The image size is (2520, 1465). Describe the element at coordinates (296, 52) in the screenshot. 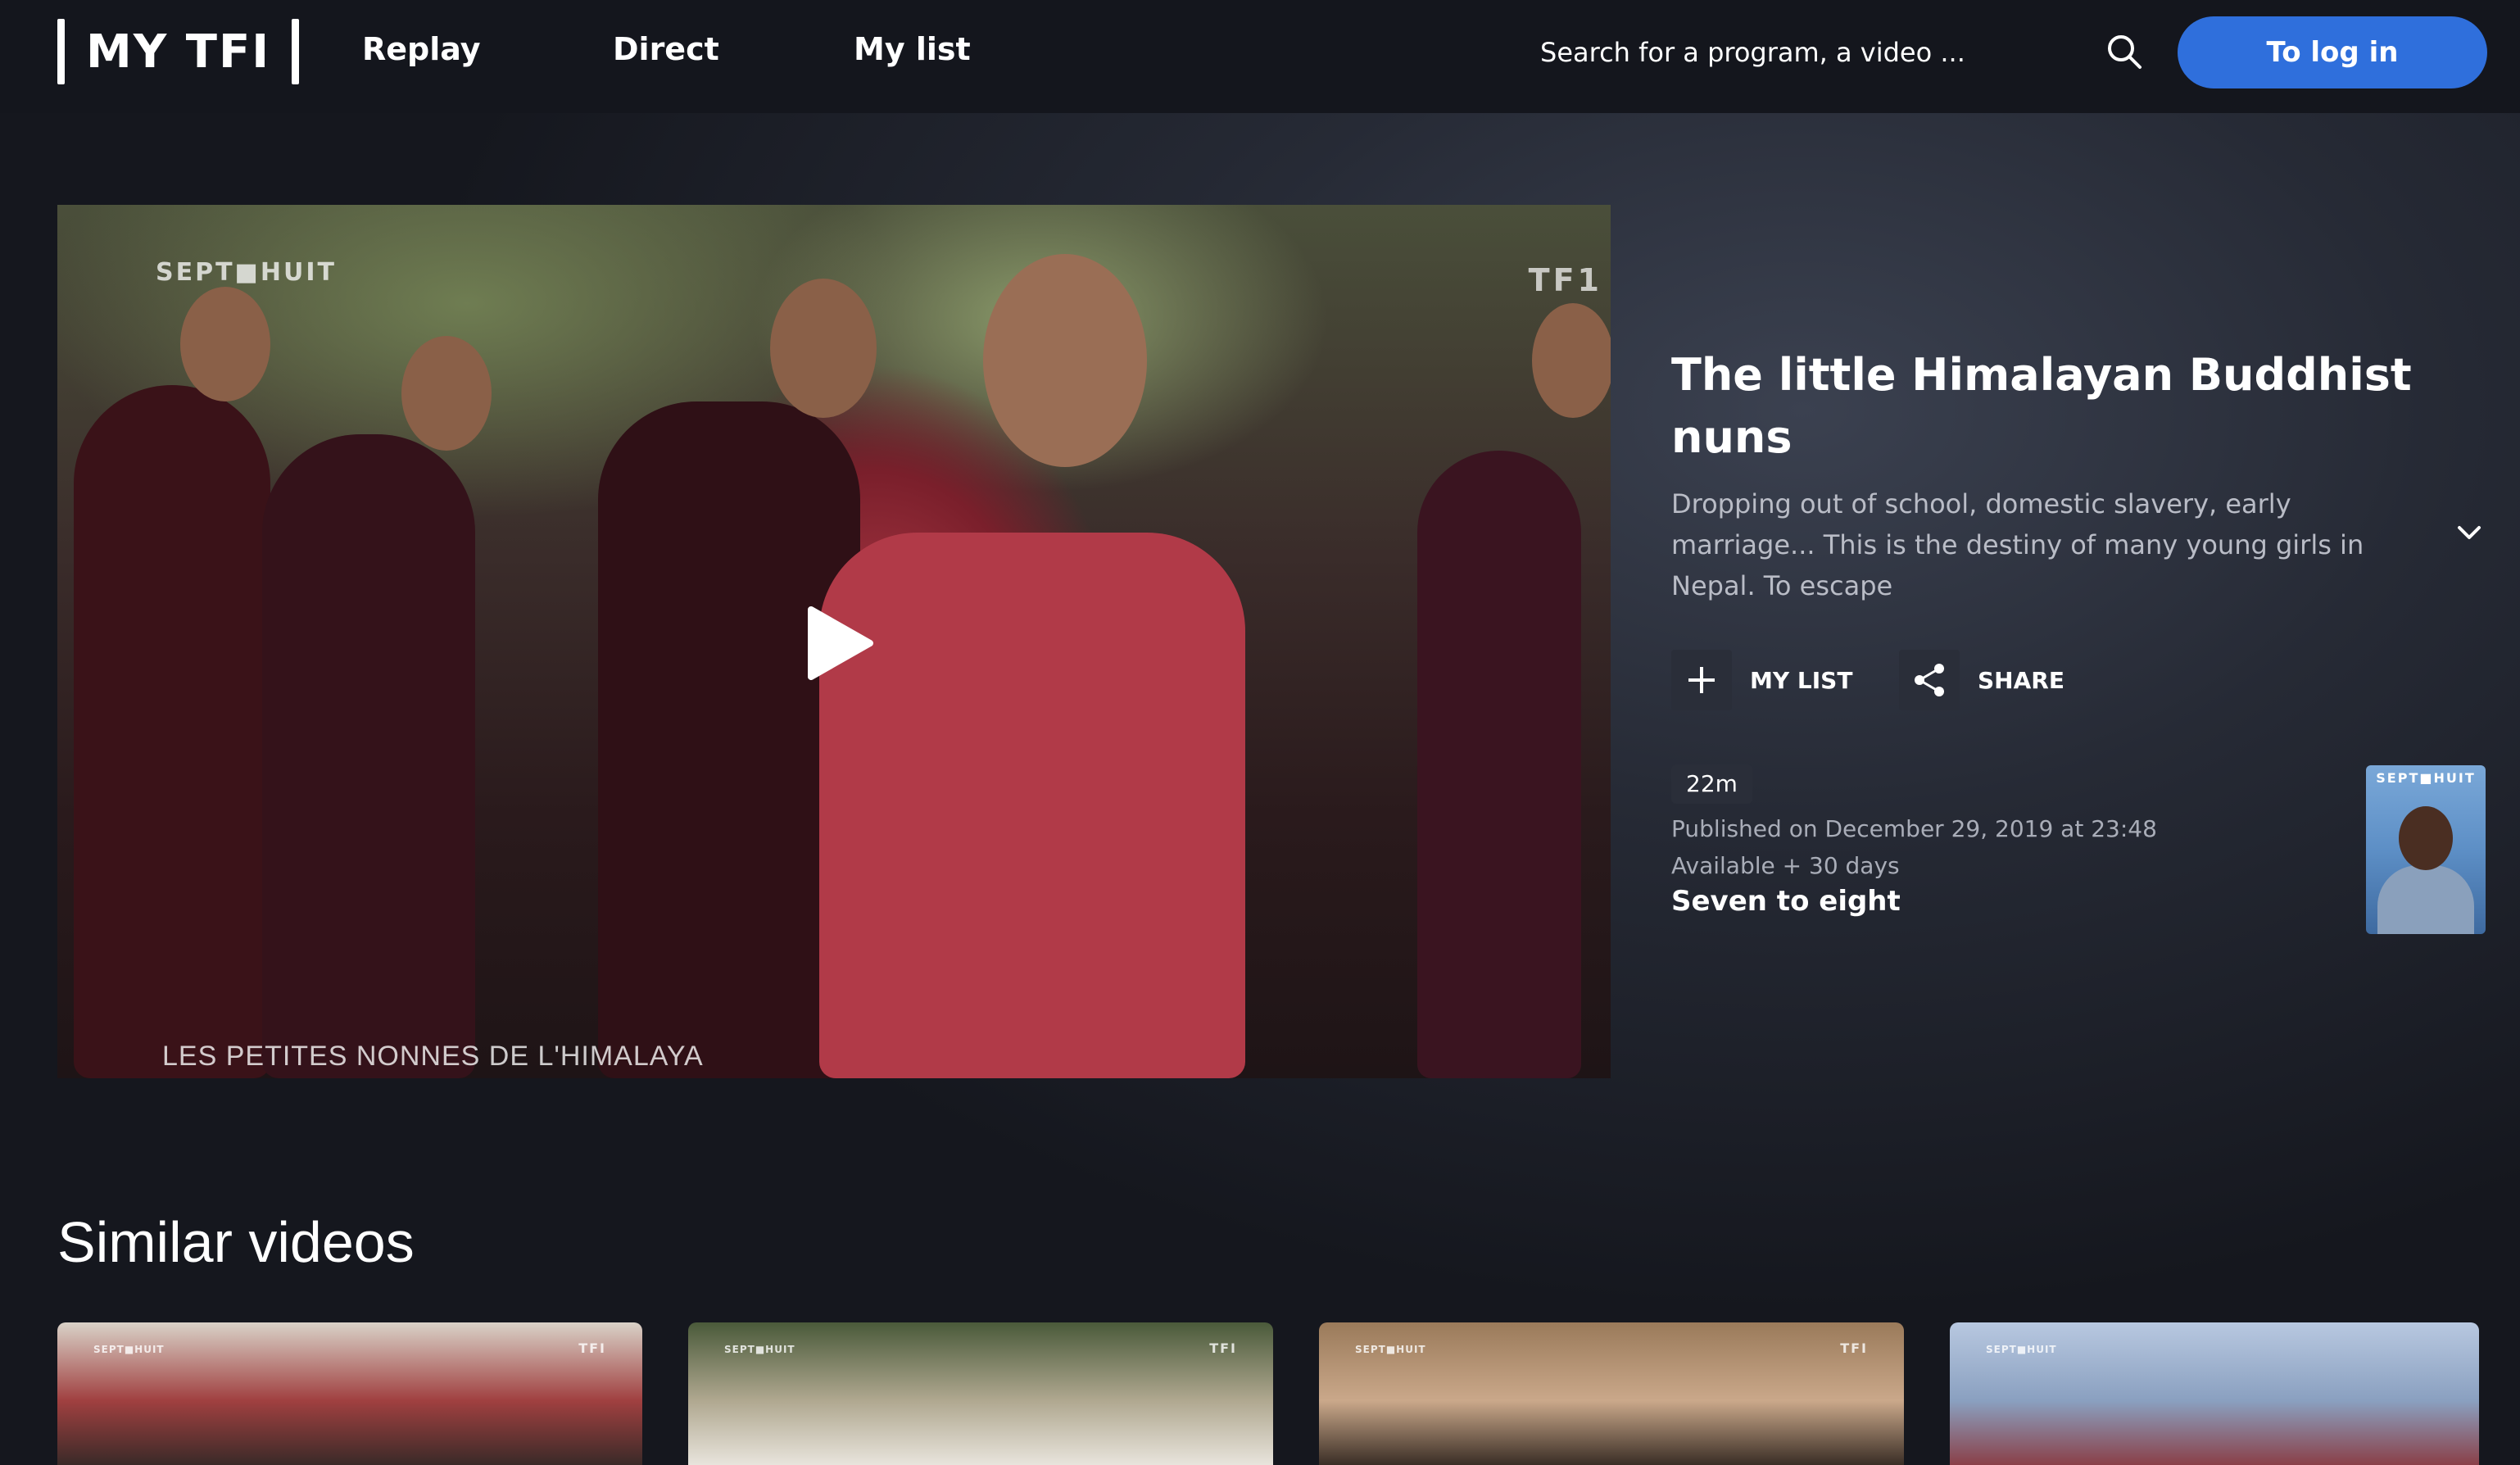

I see `logo-bar-right` at that location.